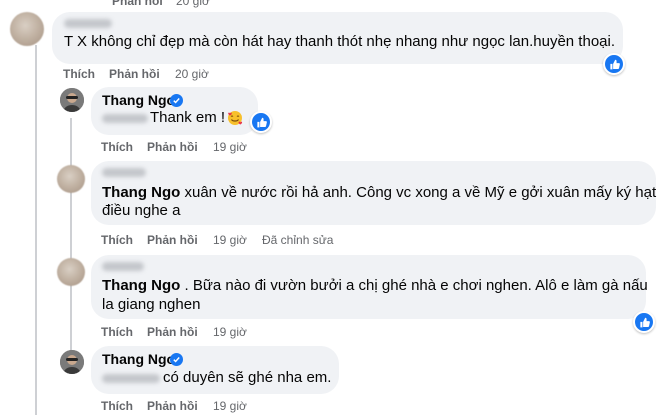  I want to click on comment-text-line-2: la giang nghen, so click(151, 304).